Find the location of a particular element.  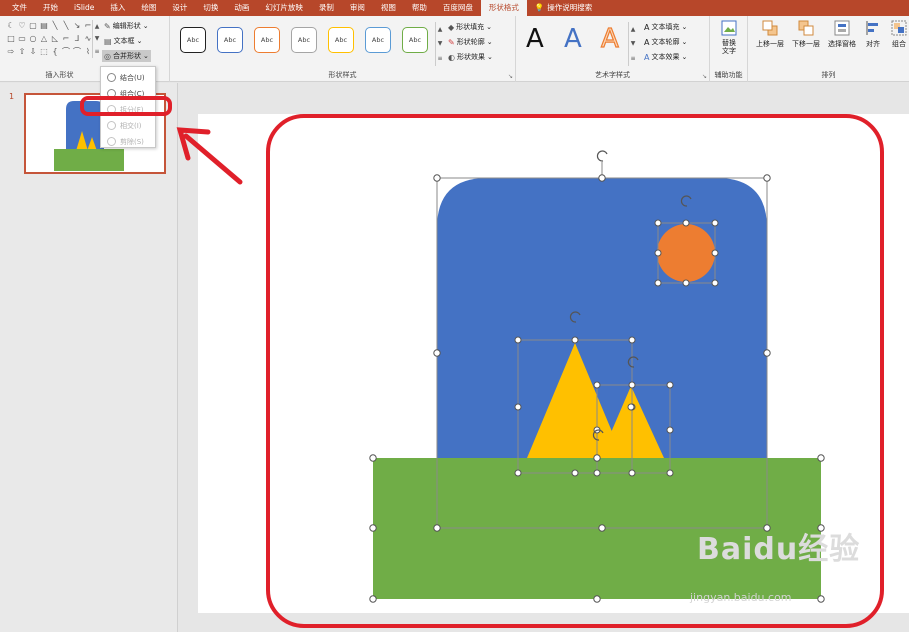

textbox-shape-icon: ▤ is located at coordinates (44, 25).